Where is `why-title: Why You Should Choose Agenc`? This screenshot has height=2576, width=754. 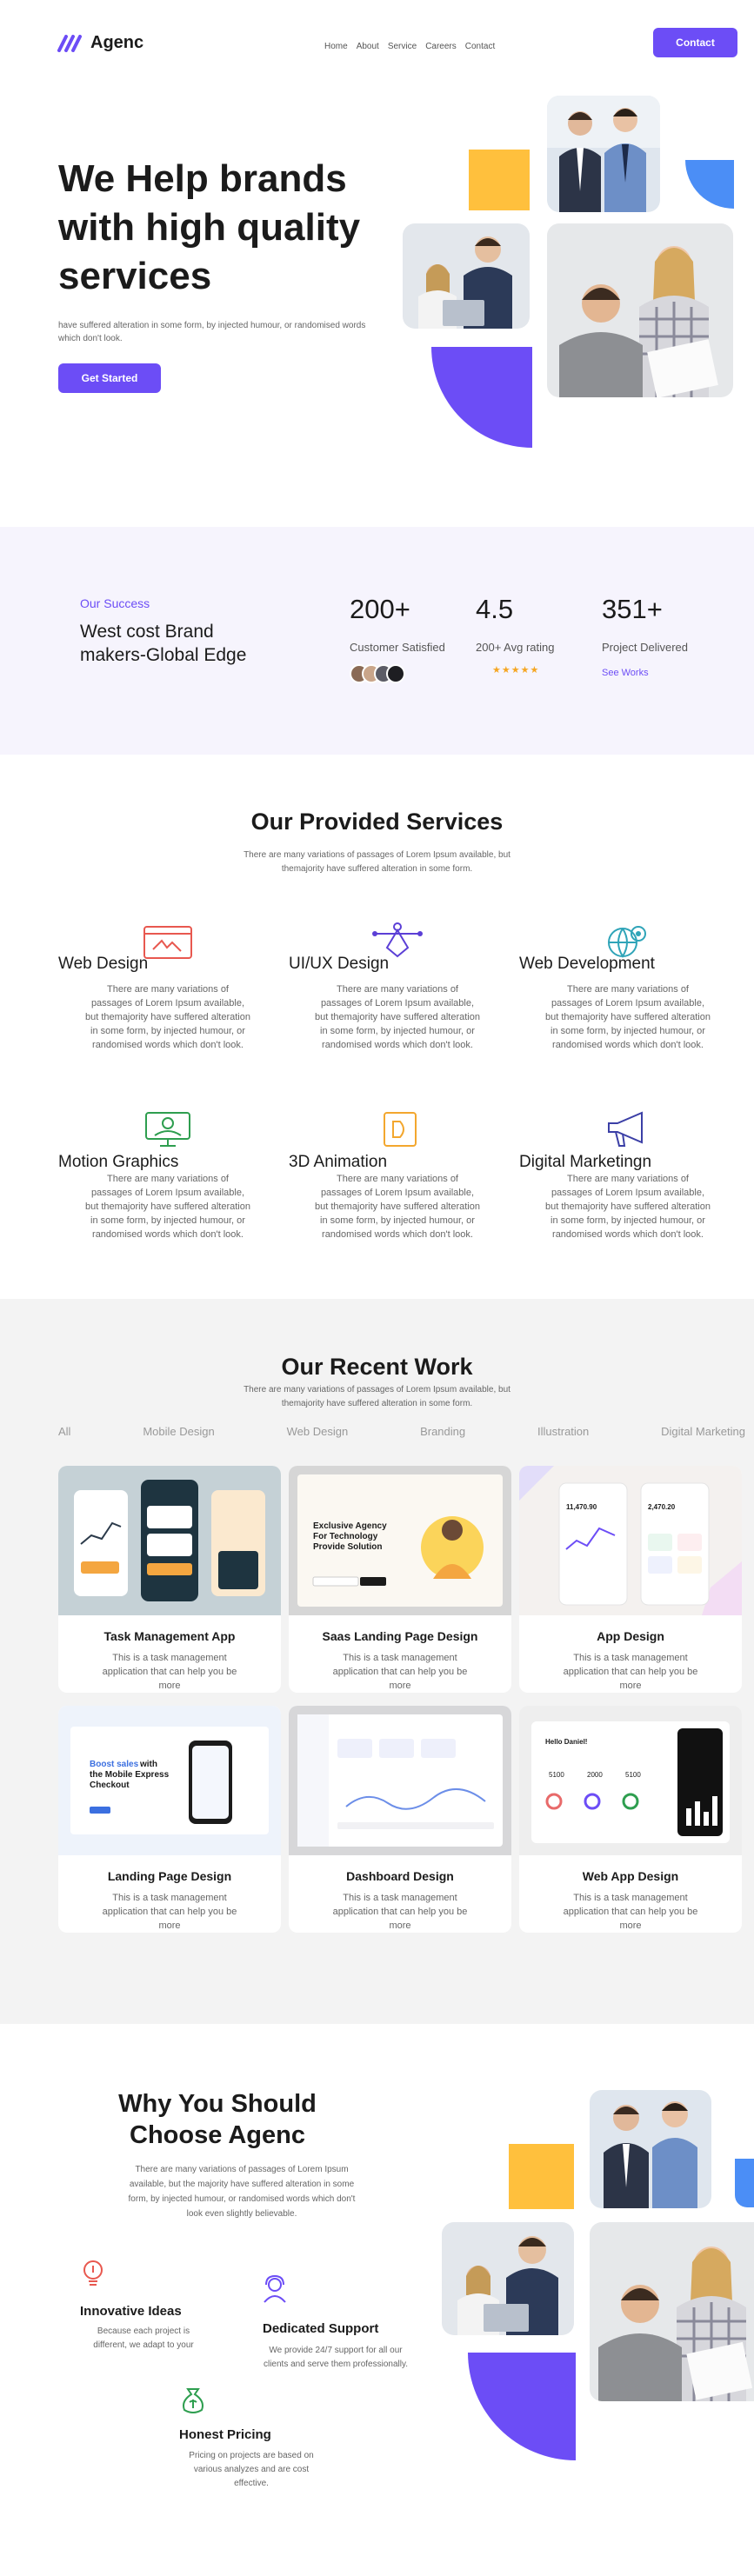 why-title: Why You Should Choose Agenc is located at coordinates (218, 2119).